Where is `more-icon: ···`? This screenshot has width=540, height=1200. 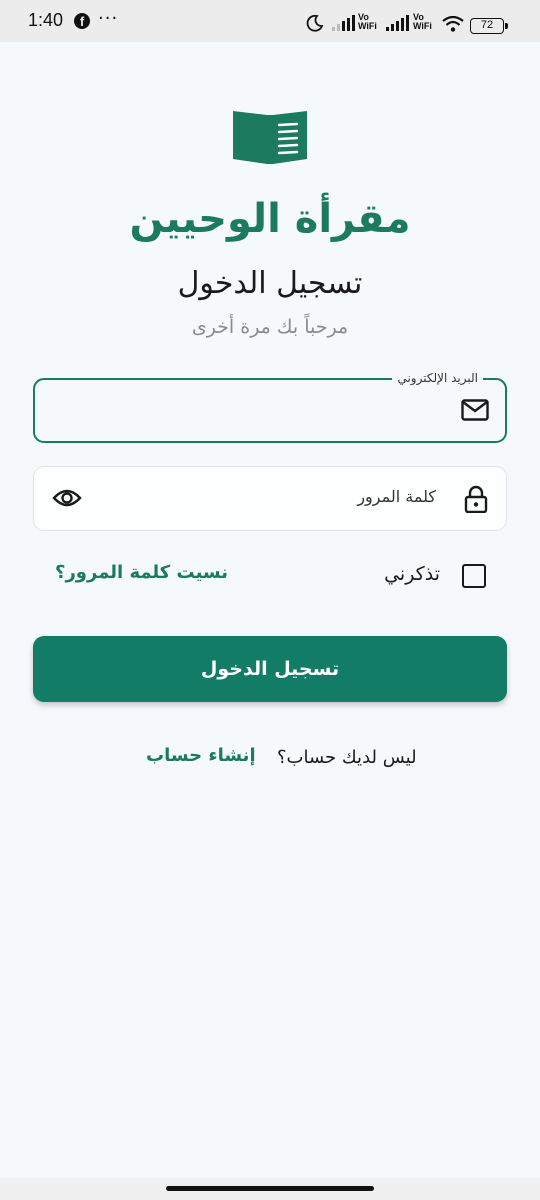
more-icon: ··· is located at coordinates (108, 18).